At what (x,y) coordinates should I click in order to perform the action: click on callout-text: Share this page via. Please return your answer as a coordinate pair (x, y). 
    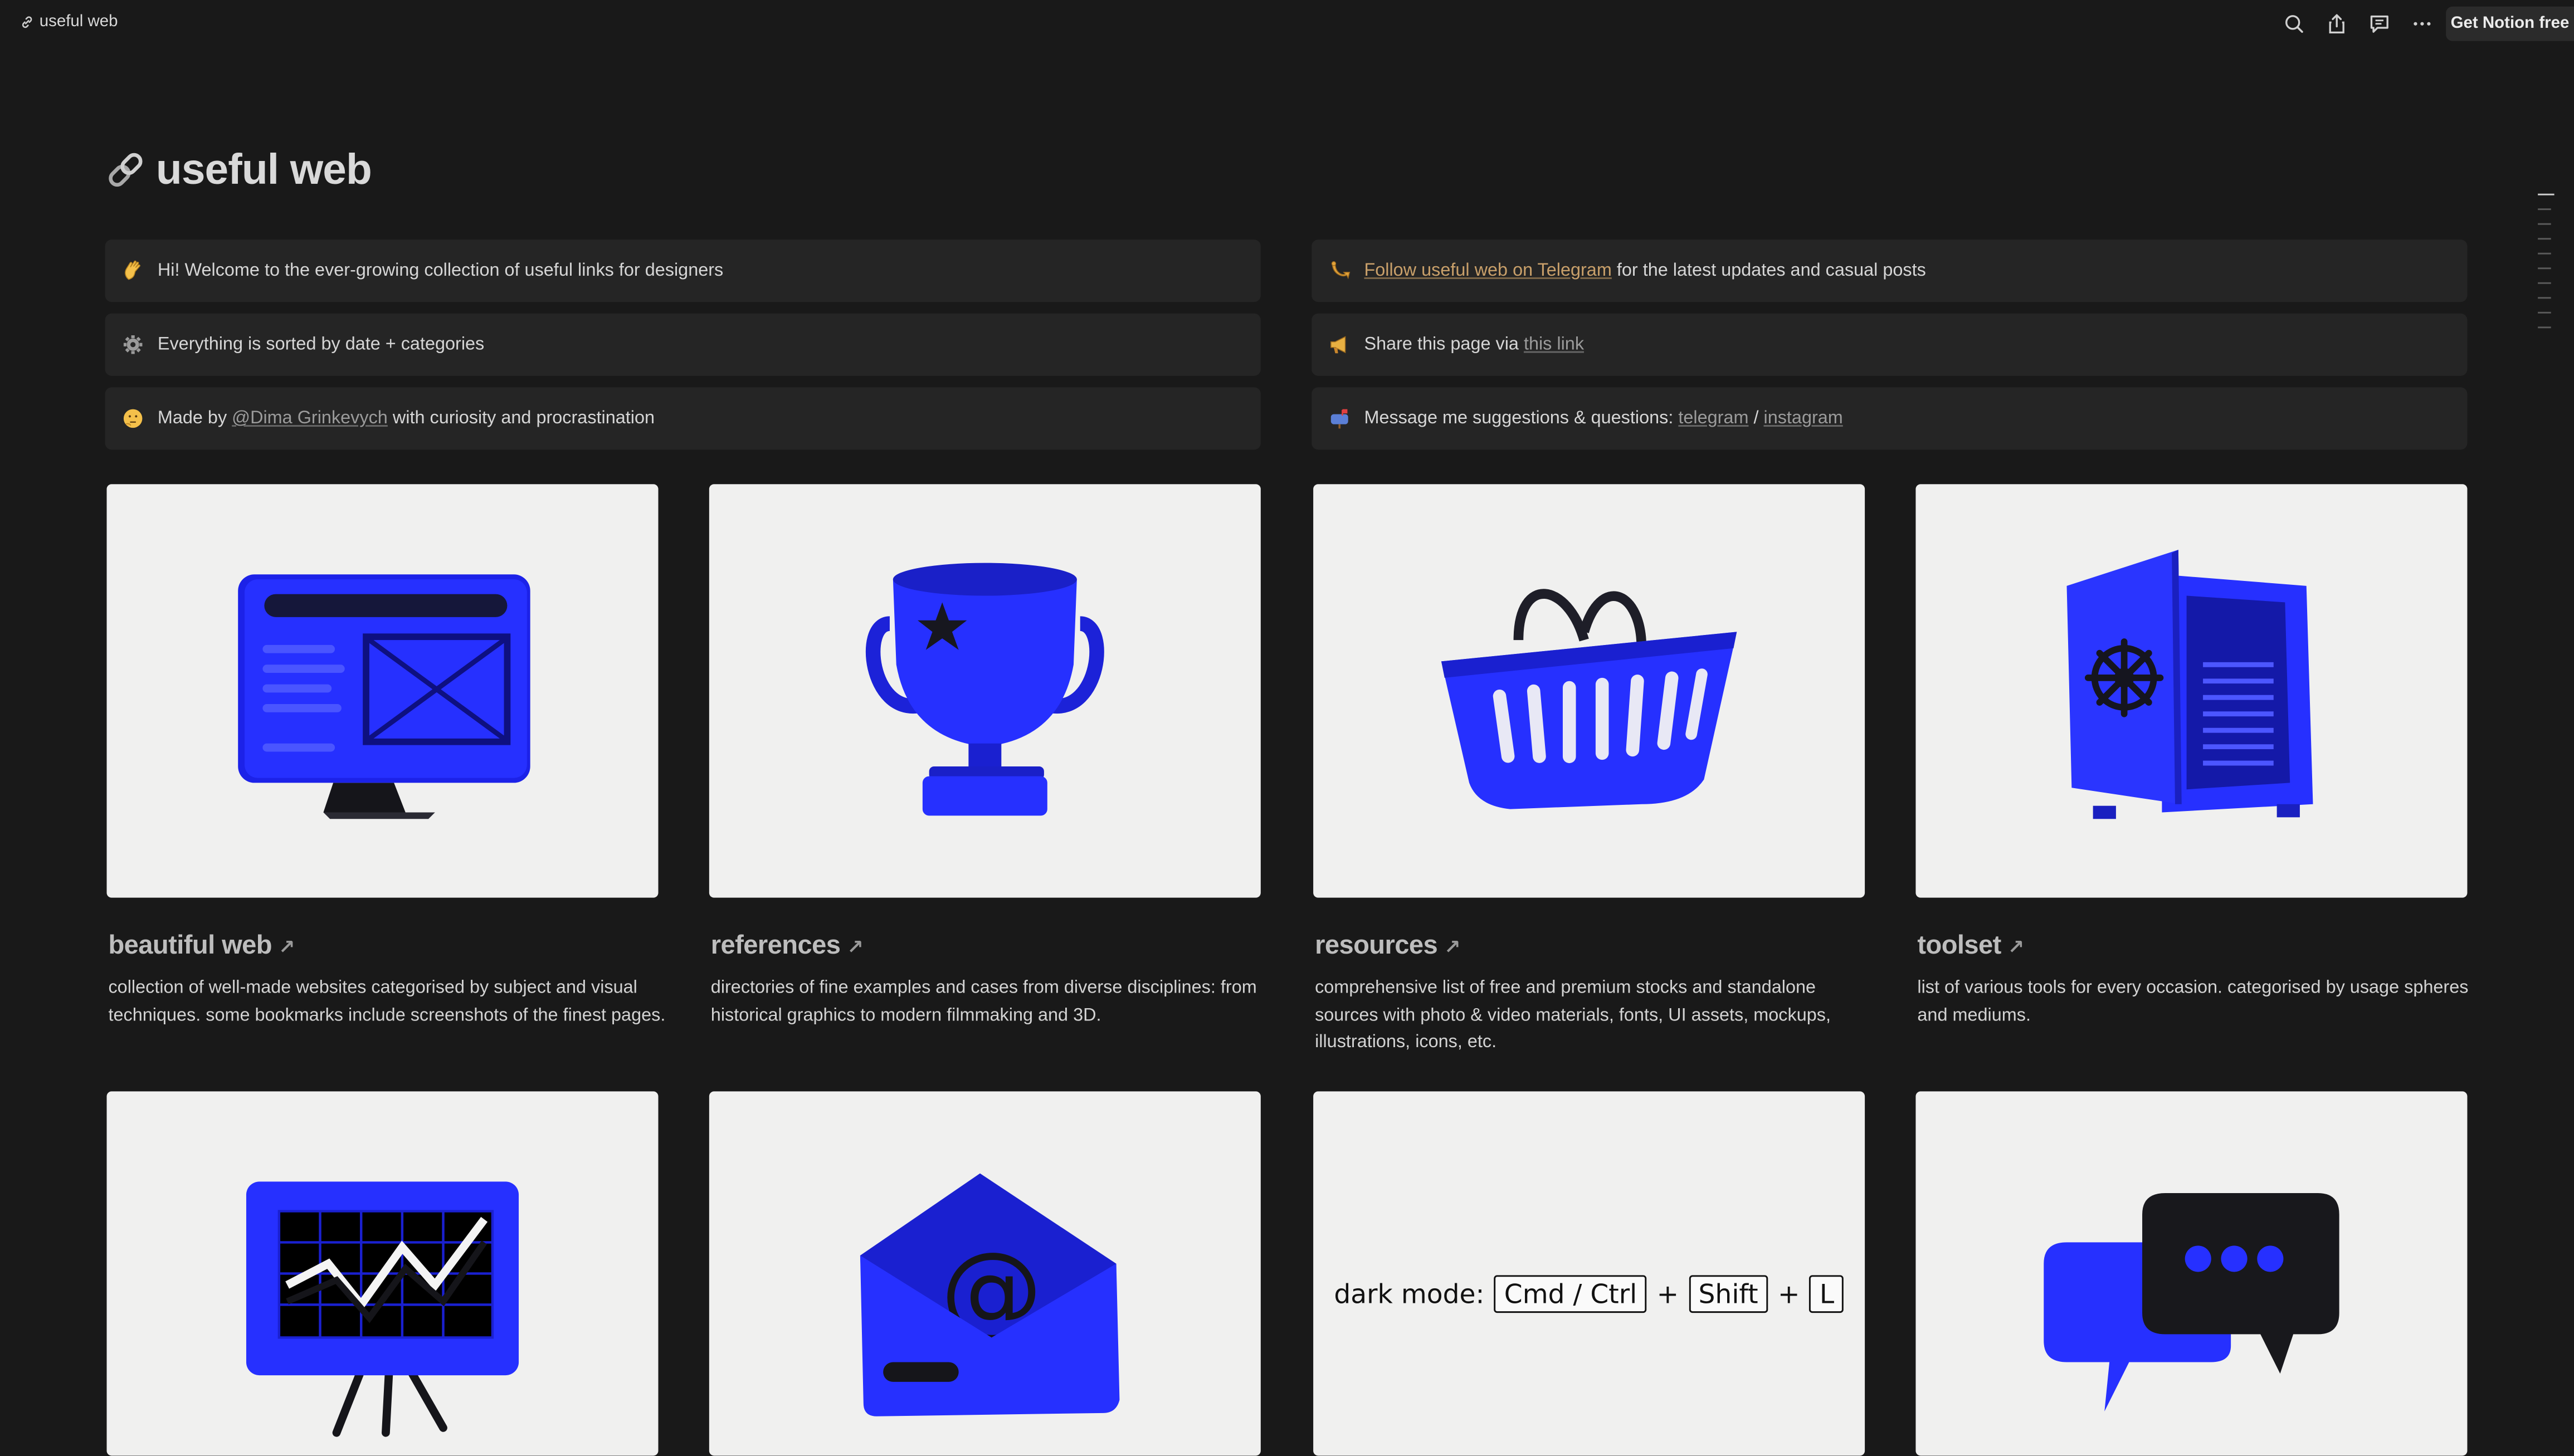
    Looking at the image, I should click on (1444, 345).